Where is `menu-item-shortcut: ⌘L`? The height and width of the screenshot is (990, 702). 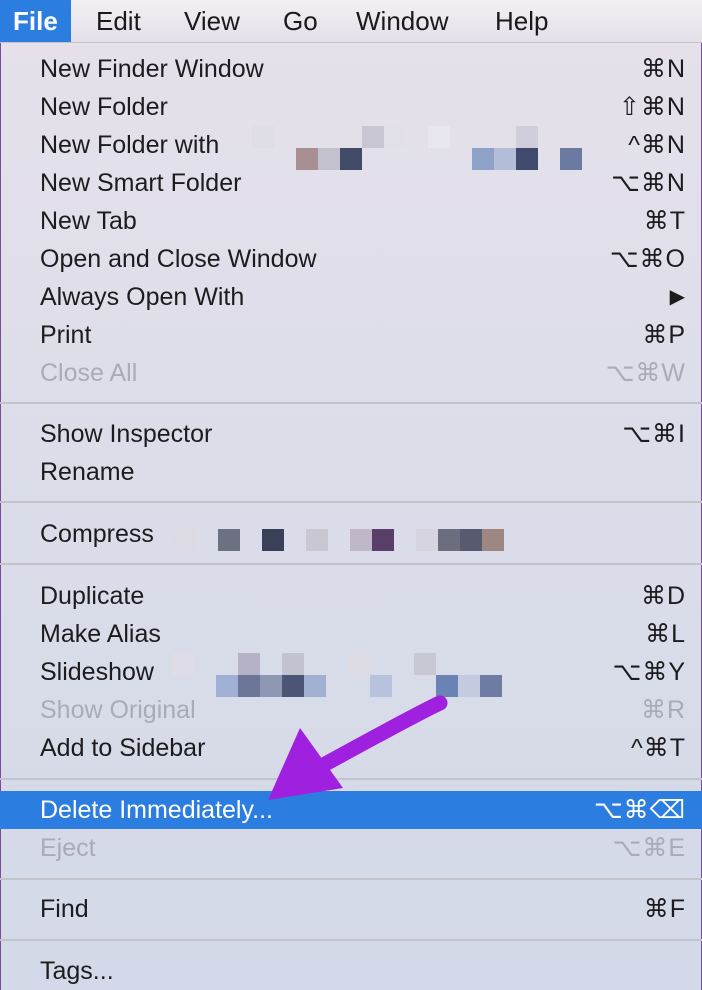
menu-item-shortcut: ⌘L is located at coordinates (665, 634).